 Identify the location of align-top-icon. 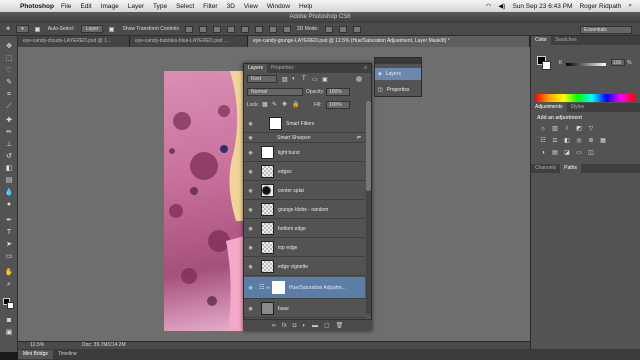
(188, 29).